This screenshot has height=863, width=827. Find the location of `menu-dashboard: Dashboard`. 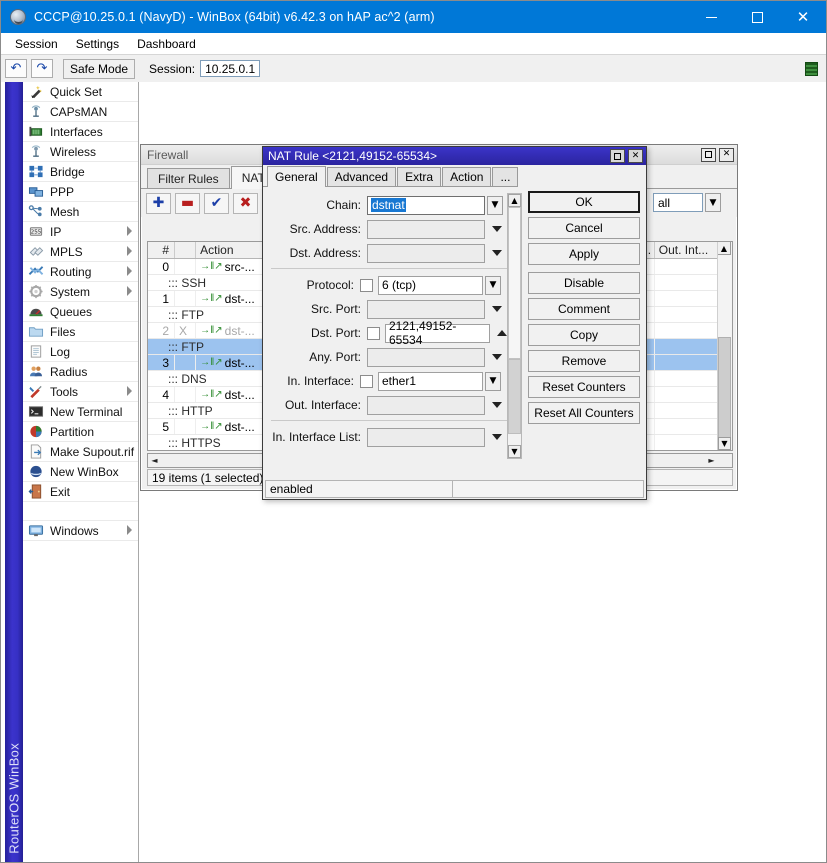

menu-dashboard: Dashboard is located at coordinates (166, 44).